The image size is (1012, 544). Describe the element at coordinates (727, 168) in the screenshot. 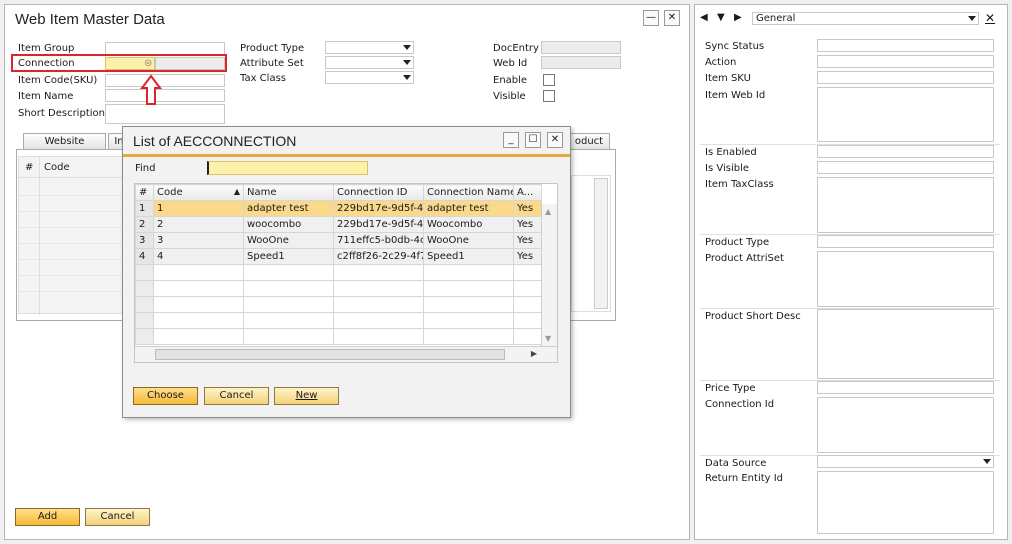

I see `is-visible-label: Is Visible` at that location.